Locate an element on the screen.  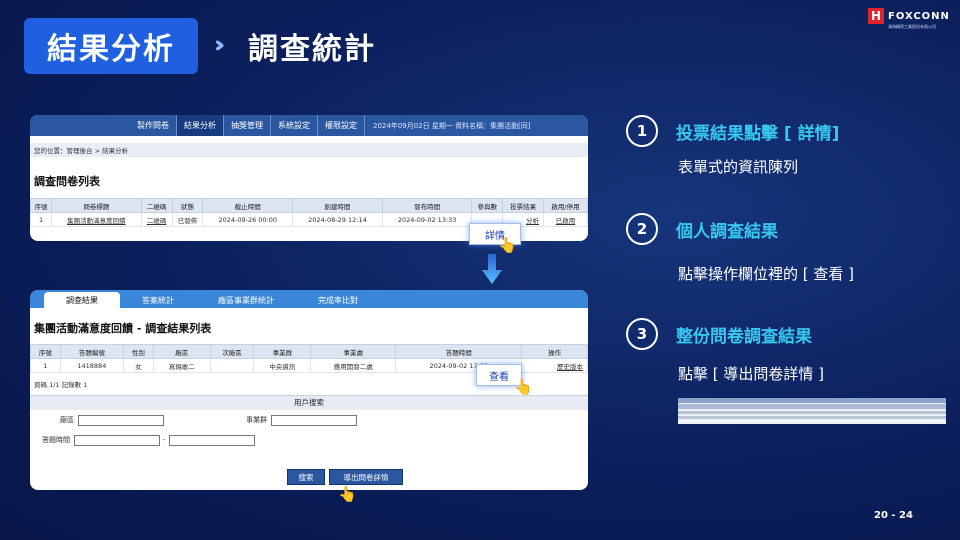
nav-item: 製作問卷 is located at coordinates (153, 125).